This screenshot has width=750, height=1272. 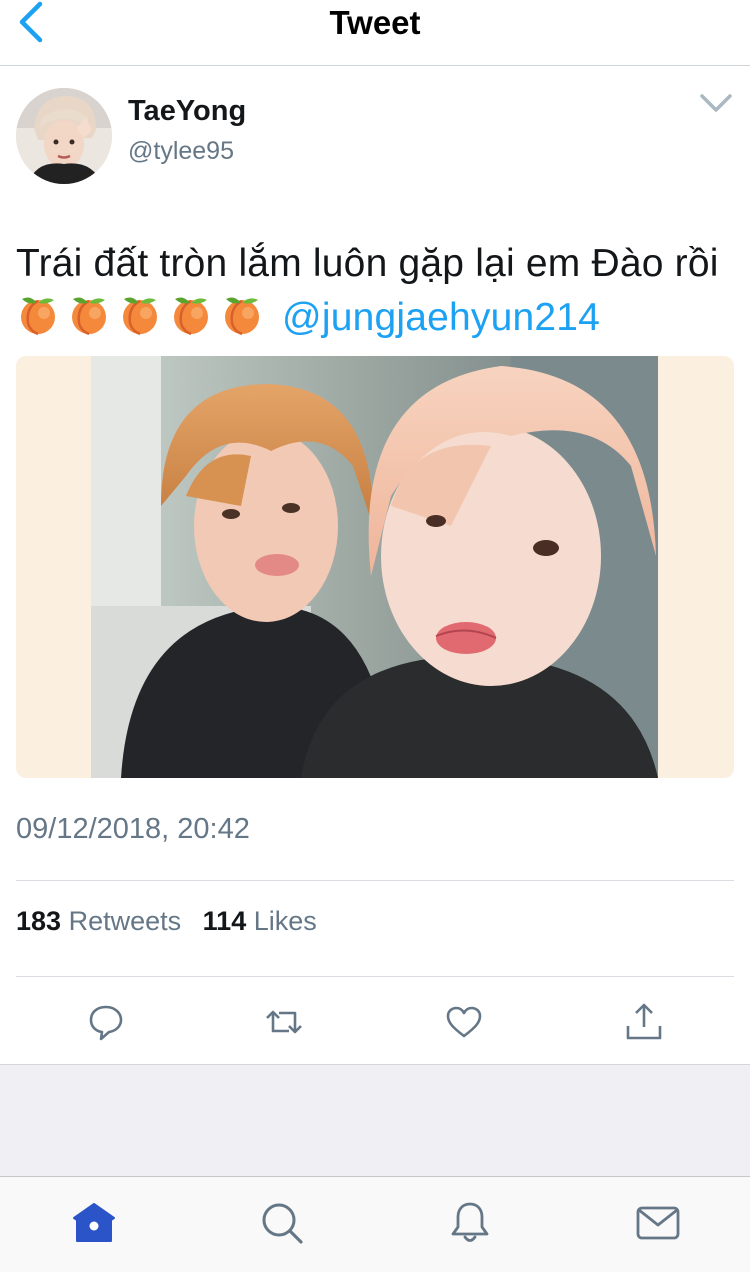 I want to click on like-icon, so click(x=464, y=1022).